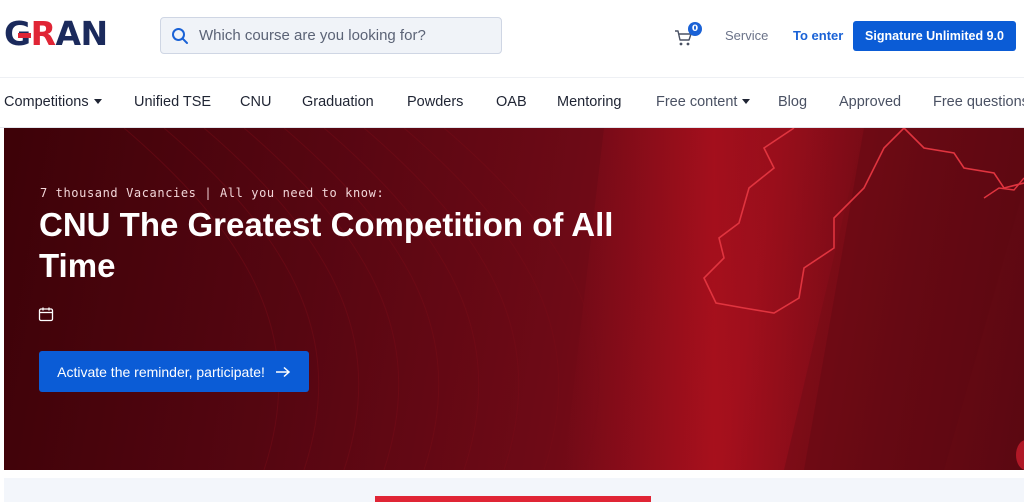 This screenshot has height=502, width=1024. What do you see at coordinates (283, 371) in the screenshot?
I see `arrow-right-icon` at bounding box center [283, 371].